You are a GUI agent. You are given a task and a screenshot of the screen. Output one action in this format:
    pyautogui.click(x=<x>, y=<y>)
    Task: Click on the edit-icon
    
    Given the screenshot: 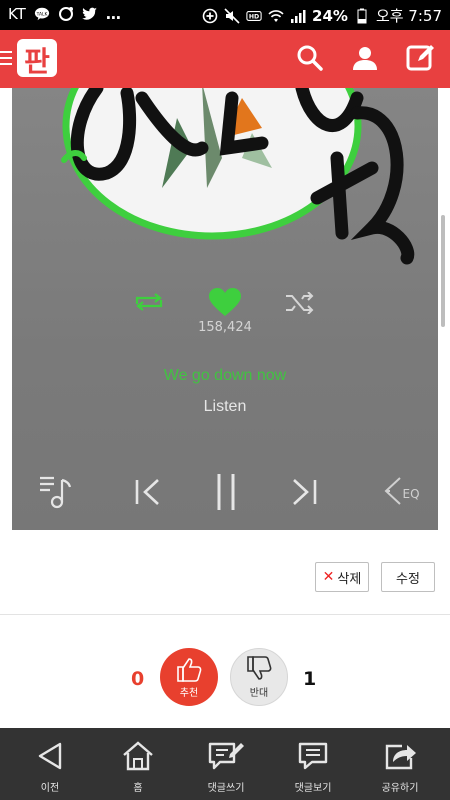 What is the action you would take?
    pyautogui.click(x=420, y=58)
    